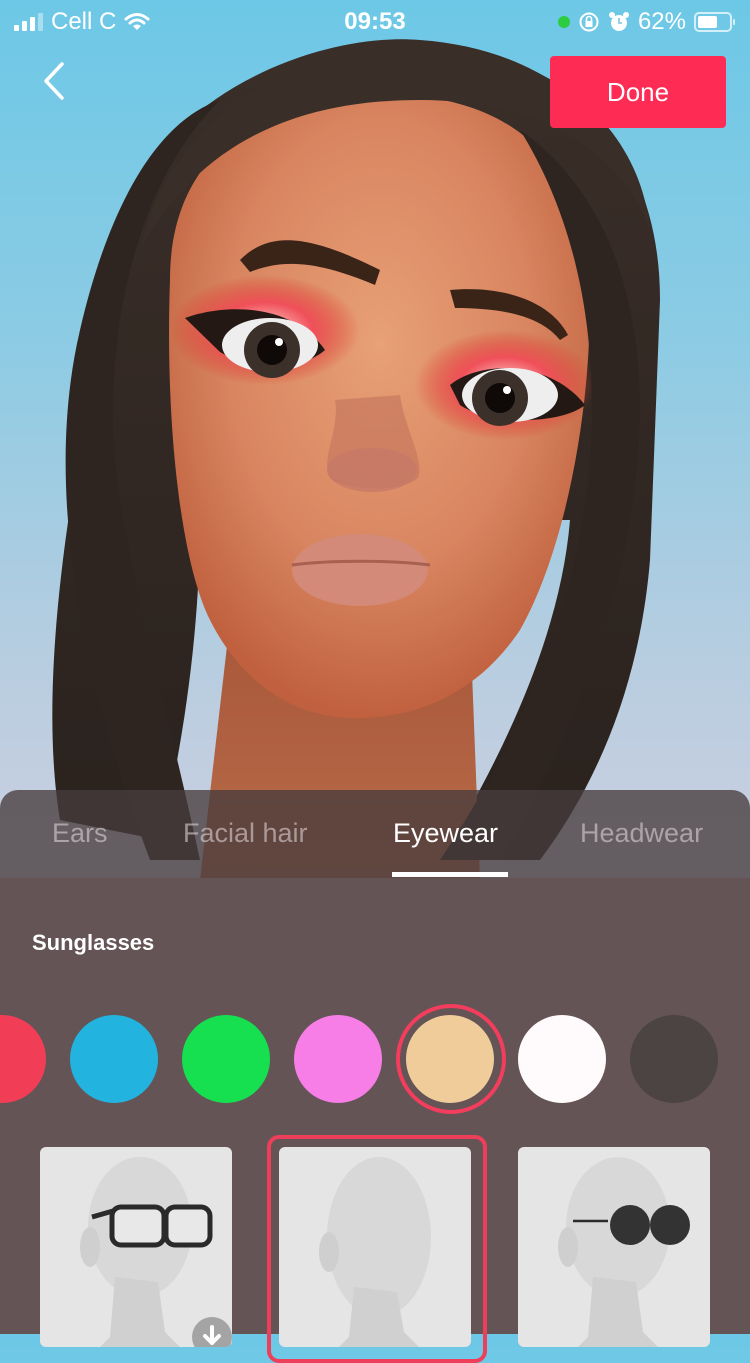  Describe the element at coordinates (624, 1252) in the screenshot. I see `mannequin-round-sunglasses-icon` at that location.